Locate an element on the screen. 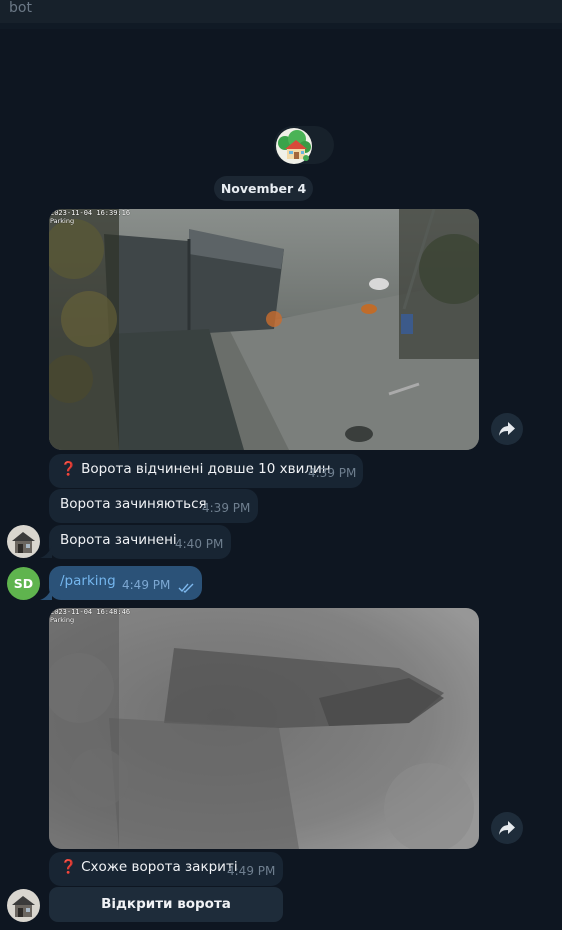 The image size is (562, 930). message-text: ❓ Схоже ворота закриті is located at coordinates (149, 867).